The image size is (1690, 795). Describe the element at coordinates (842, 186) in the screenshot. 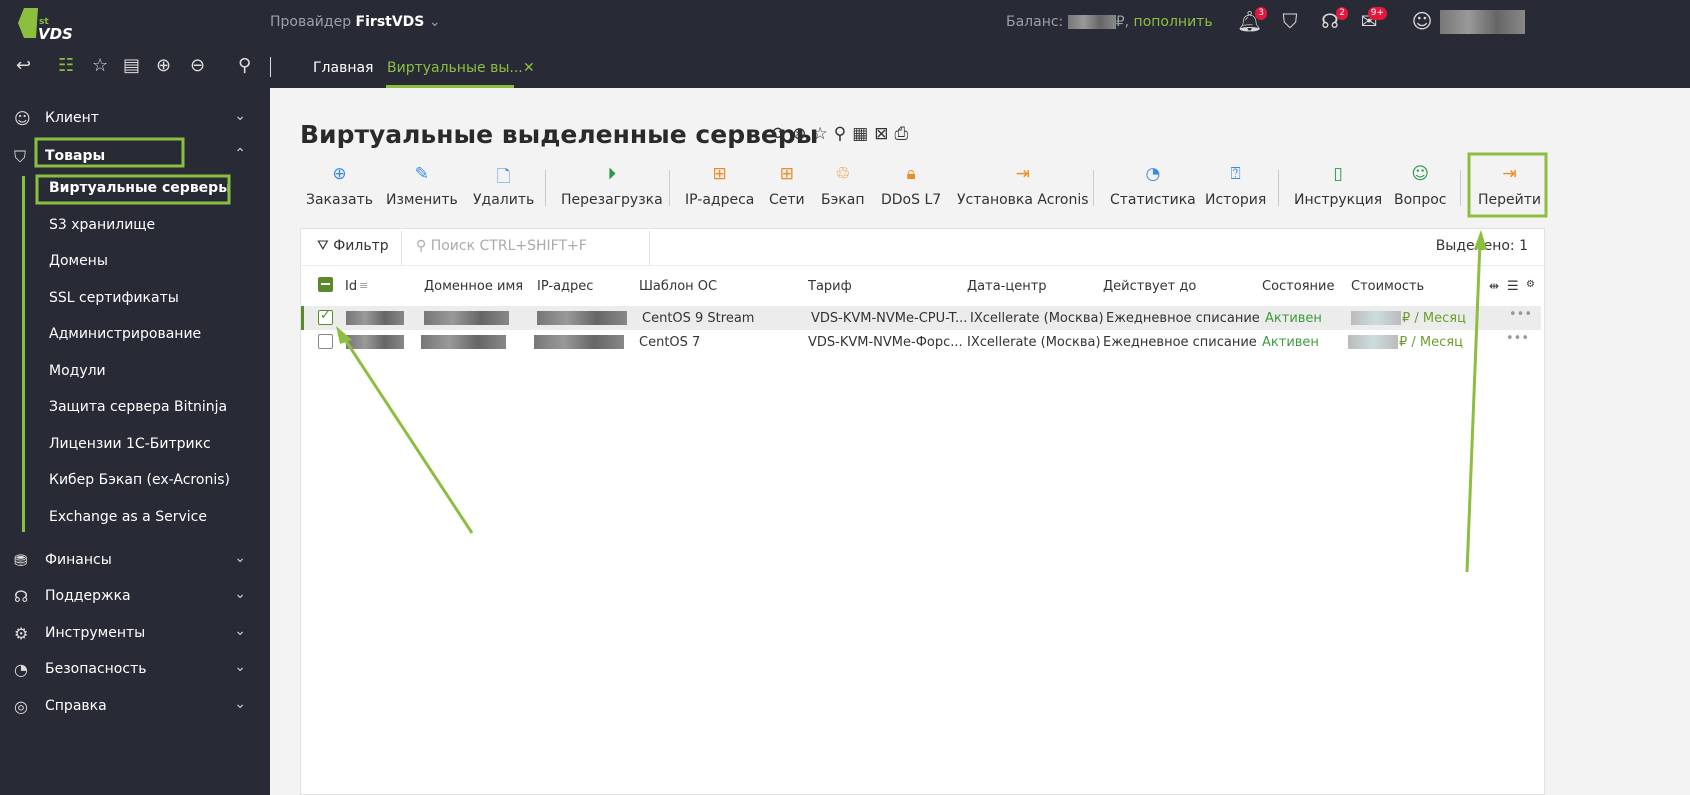

I see `action-button: ♲ Бэкап` at that location.